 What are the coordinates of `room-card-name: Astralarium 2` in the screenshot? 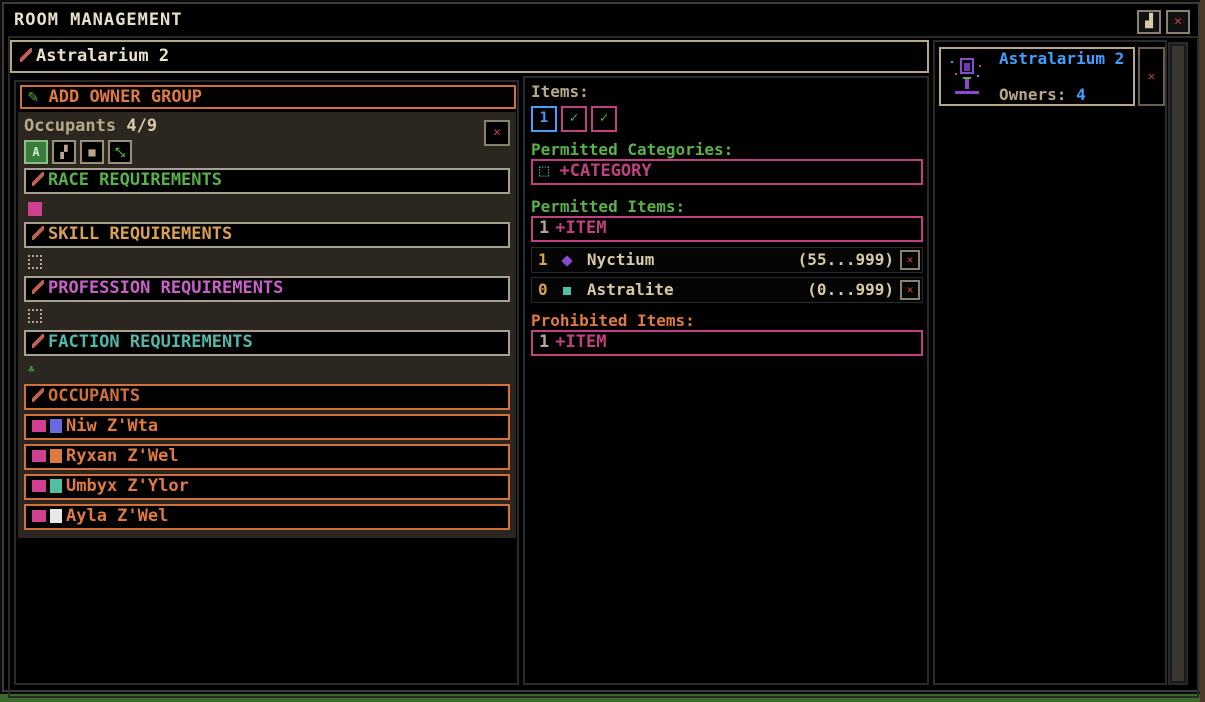 It's located at (1062, 58).